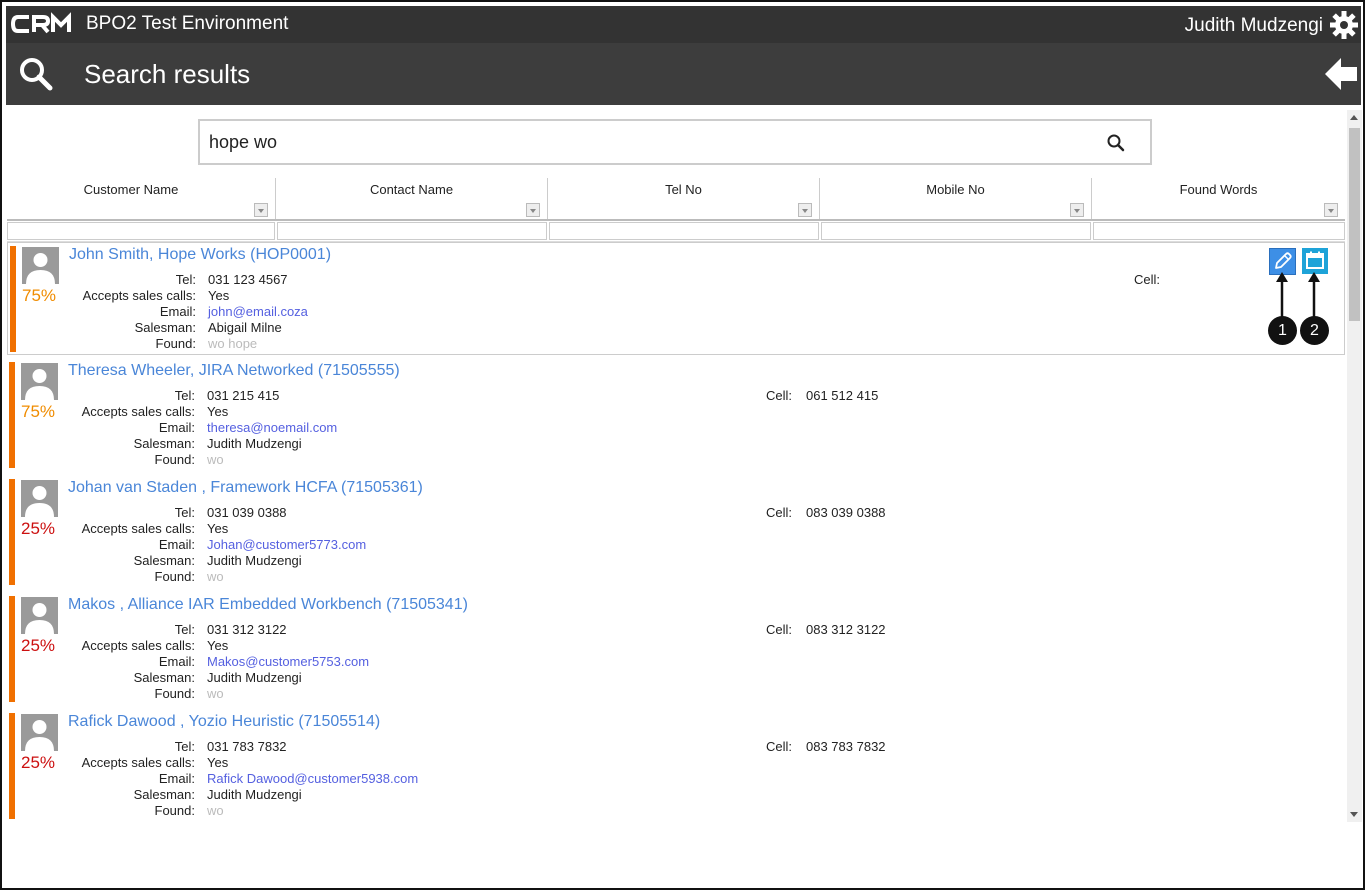 The height and width of the screenshot is (890, 1365). Describe the element at coordinates (286, 544) in the screenshot. I see `email-link: Johan@customer5773.com` at that location.